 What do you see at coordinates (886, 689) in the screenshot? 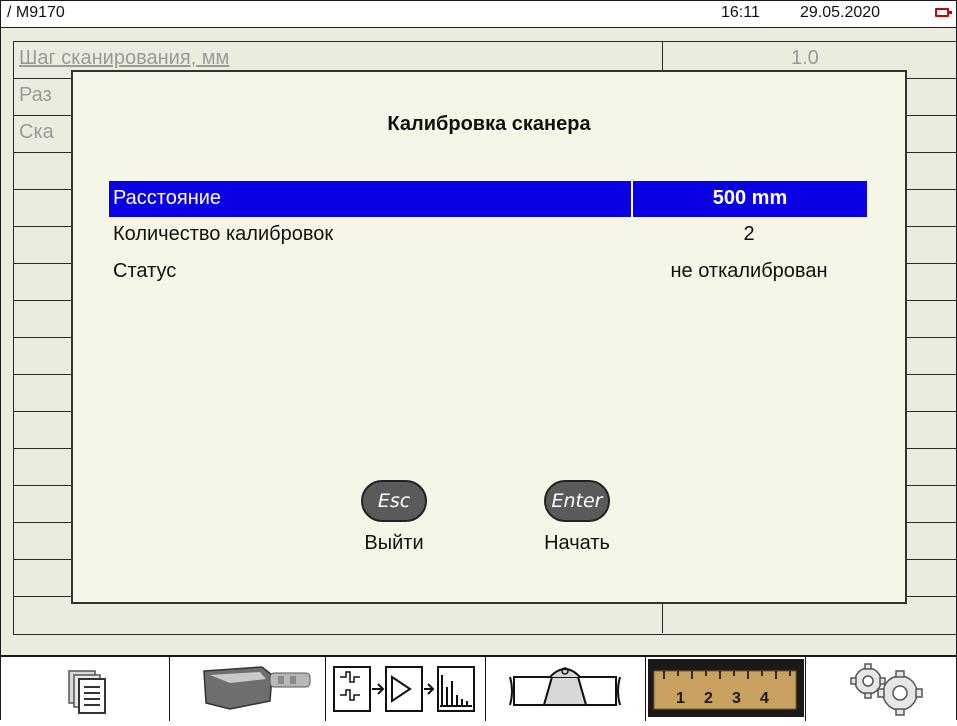
I see `settings-gears-icon` at bounding box center [886, 689].